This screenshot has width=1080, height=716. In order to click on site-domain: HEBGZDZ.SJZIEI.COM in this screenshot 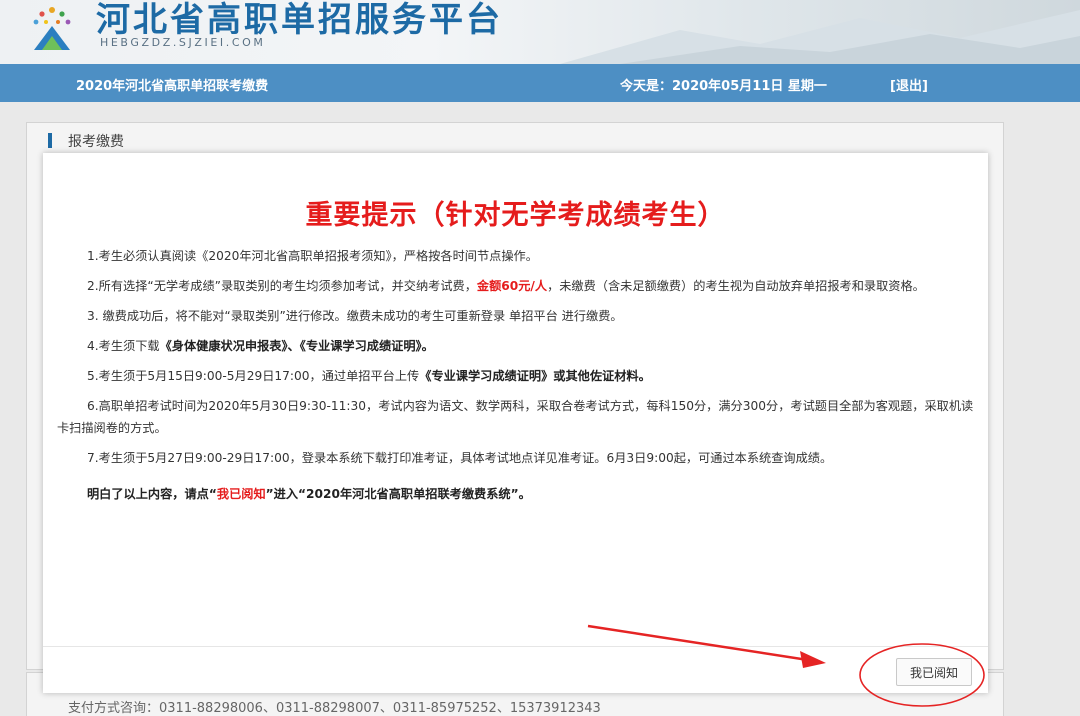, I will do `click(183, 42)`.